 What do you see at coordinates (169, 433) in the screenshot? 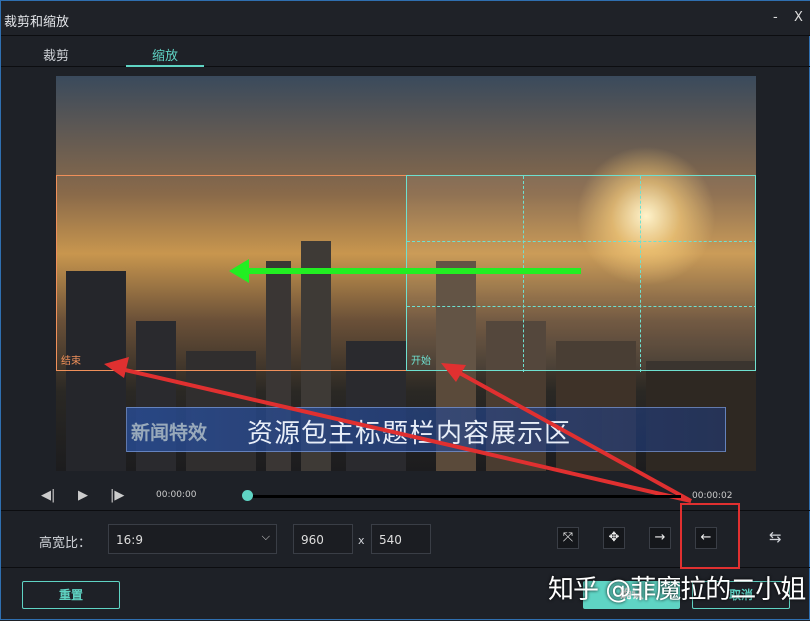
I see `banner-subtitle: 新闻特效` at bounding box center [169, 433].